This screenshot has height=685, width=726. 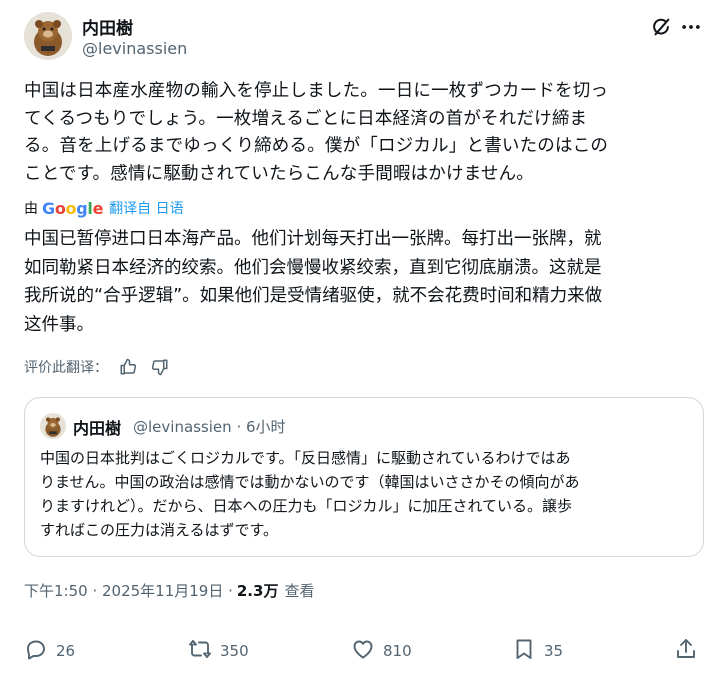 What do you see at coordinates (306, 118) in the screenshot?
I see `post-line: てくるつもりでしょう。一枚増えるごとに日本経済の首がそれだけ締ま` at bounding box center [306, 118].